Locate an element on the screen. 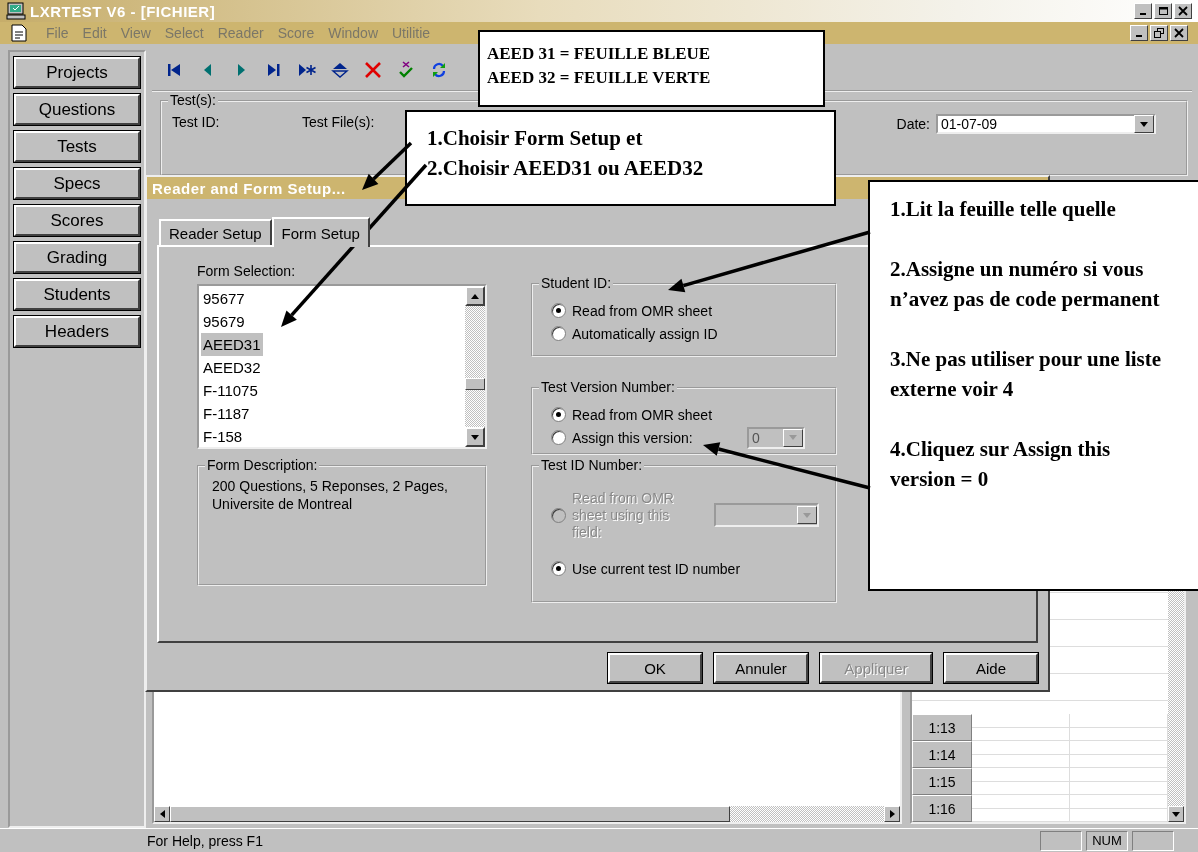 This screenshot has height=852, width=1198. sidebar-button: Questions is located at coordinates (77, 109).